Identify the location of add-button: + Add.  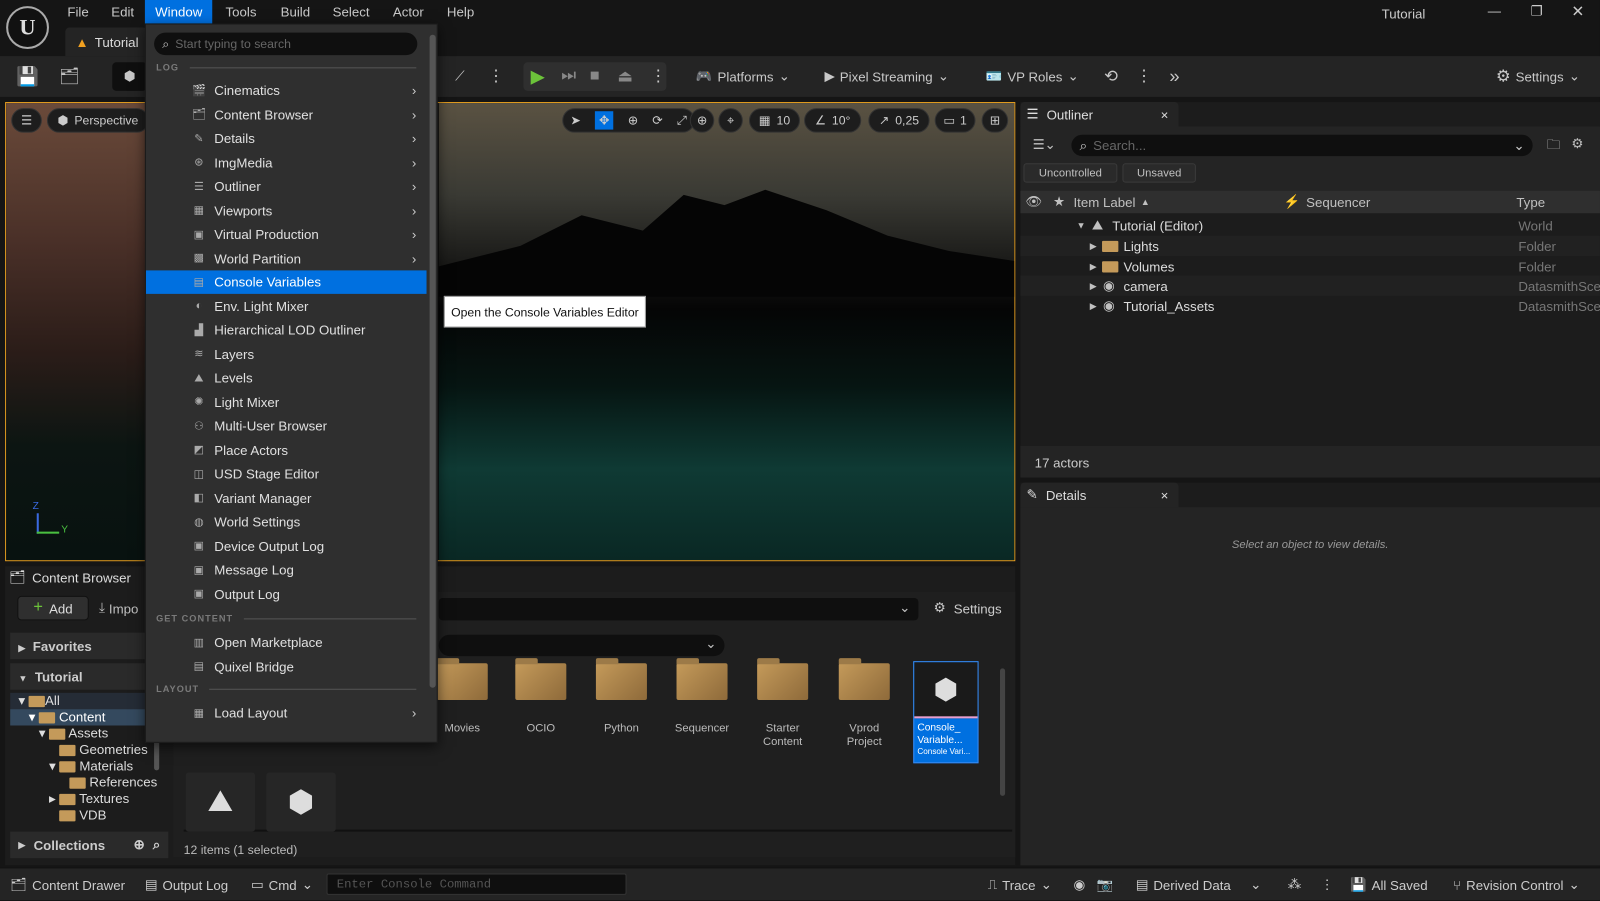
(53, 608).